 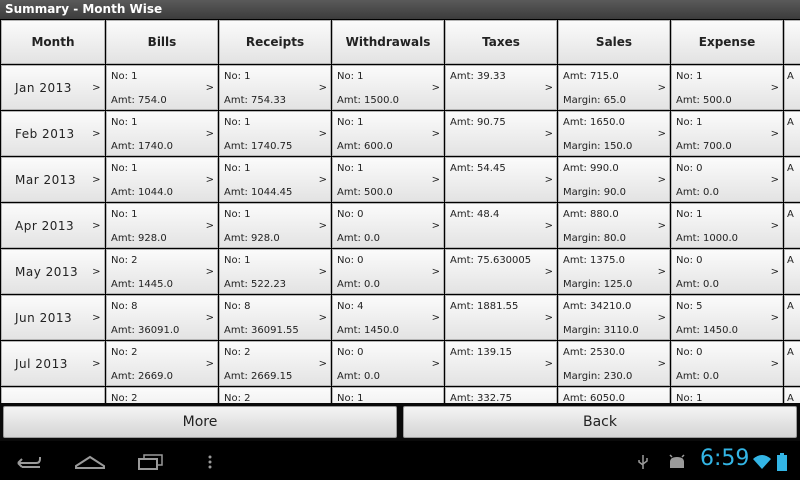 What do you see at coordinates (139, 100) in the screenshot?
I see `bills-line2: Amt: 754.0` at bounding box center [139, 100].